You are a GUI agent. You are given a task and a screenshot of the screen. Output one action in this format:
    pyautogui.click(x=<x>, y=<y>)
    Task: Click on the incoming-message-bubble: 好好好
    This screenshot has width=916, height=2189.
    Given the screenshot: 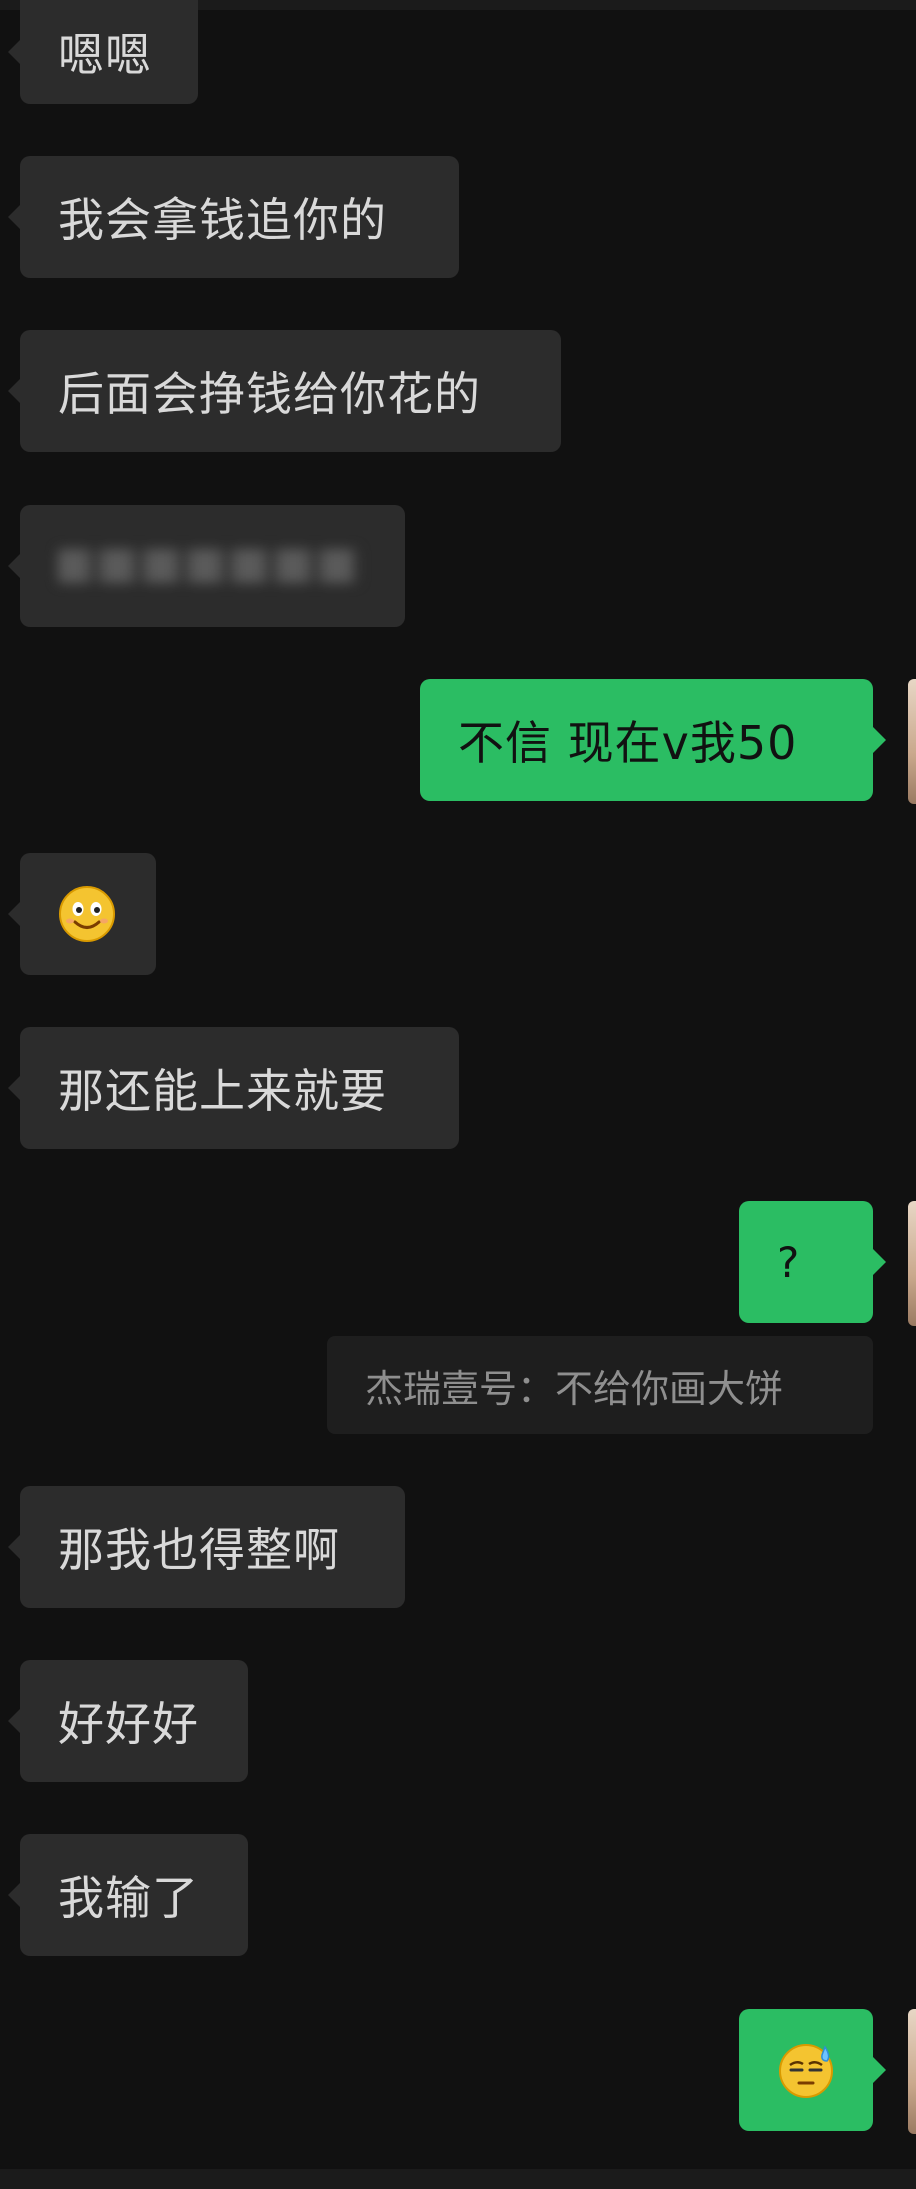 What is the action you would take?
    pyautogui.click(x=128, y=1721)
    